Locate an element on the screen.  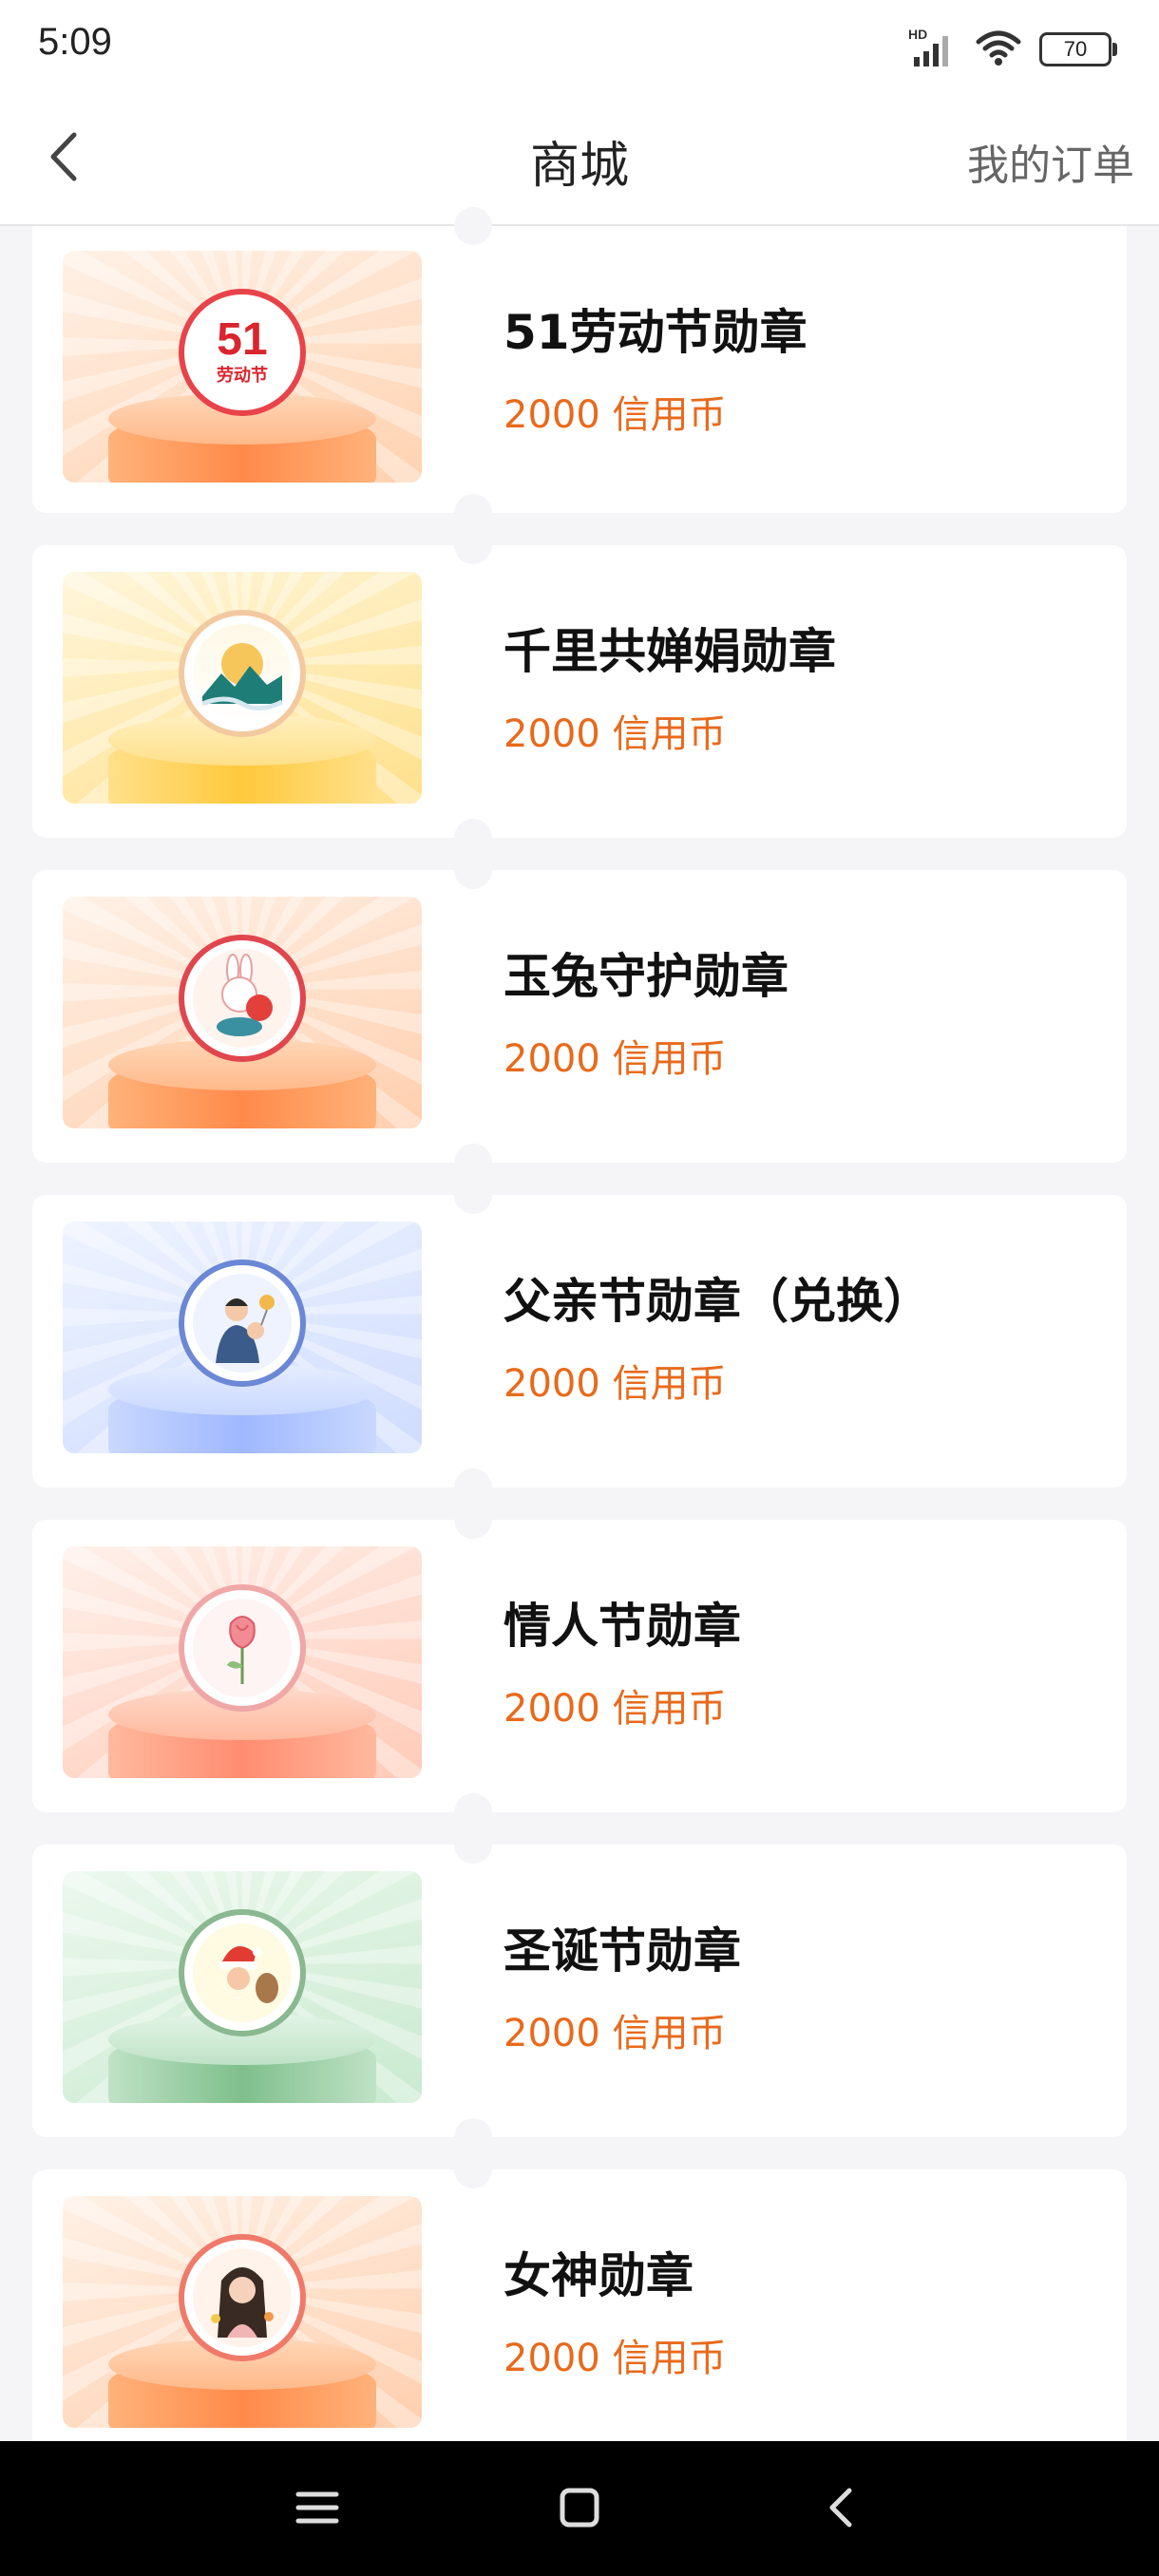
product-title: 情人节勋章 is located at coordinates (622, 1626).